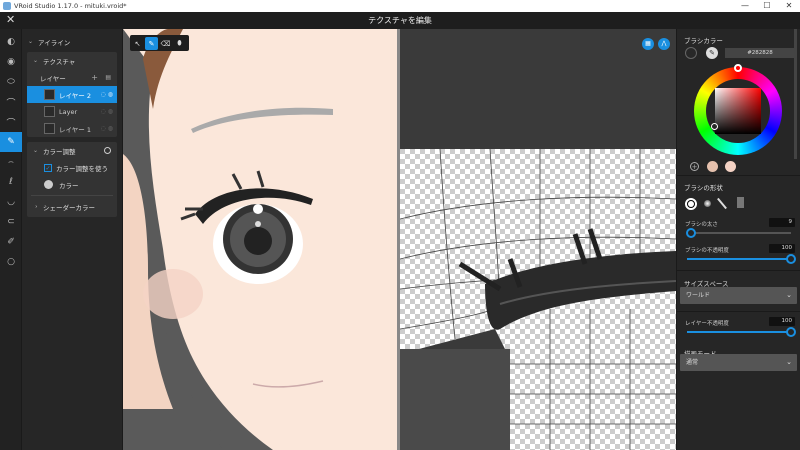 Image resolution: width=800 pixels, height=450 pixels. What do you see at coordinates (738, 111) in the screenshot?
I see `saturation-value-square` at bounding box center [738, 111].